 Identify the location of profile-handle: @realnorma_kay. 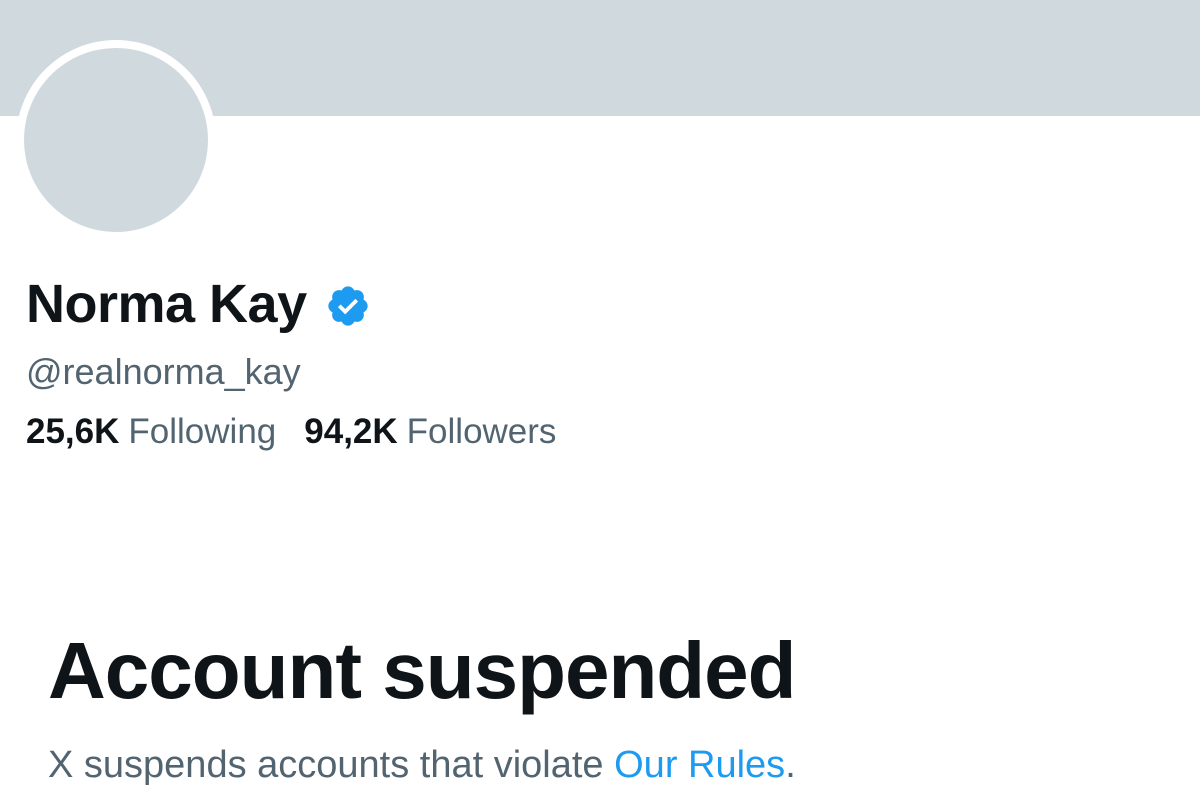
(163, 371).